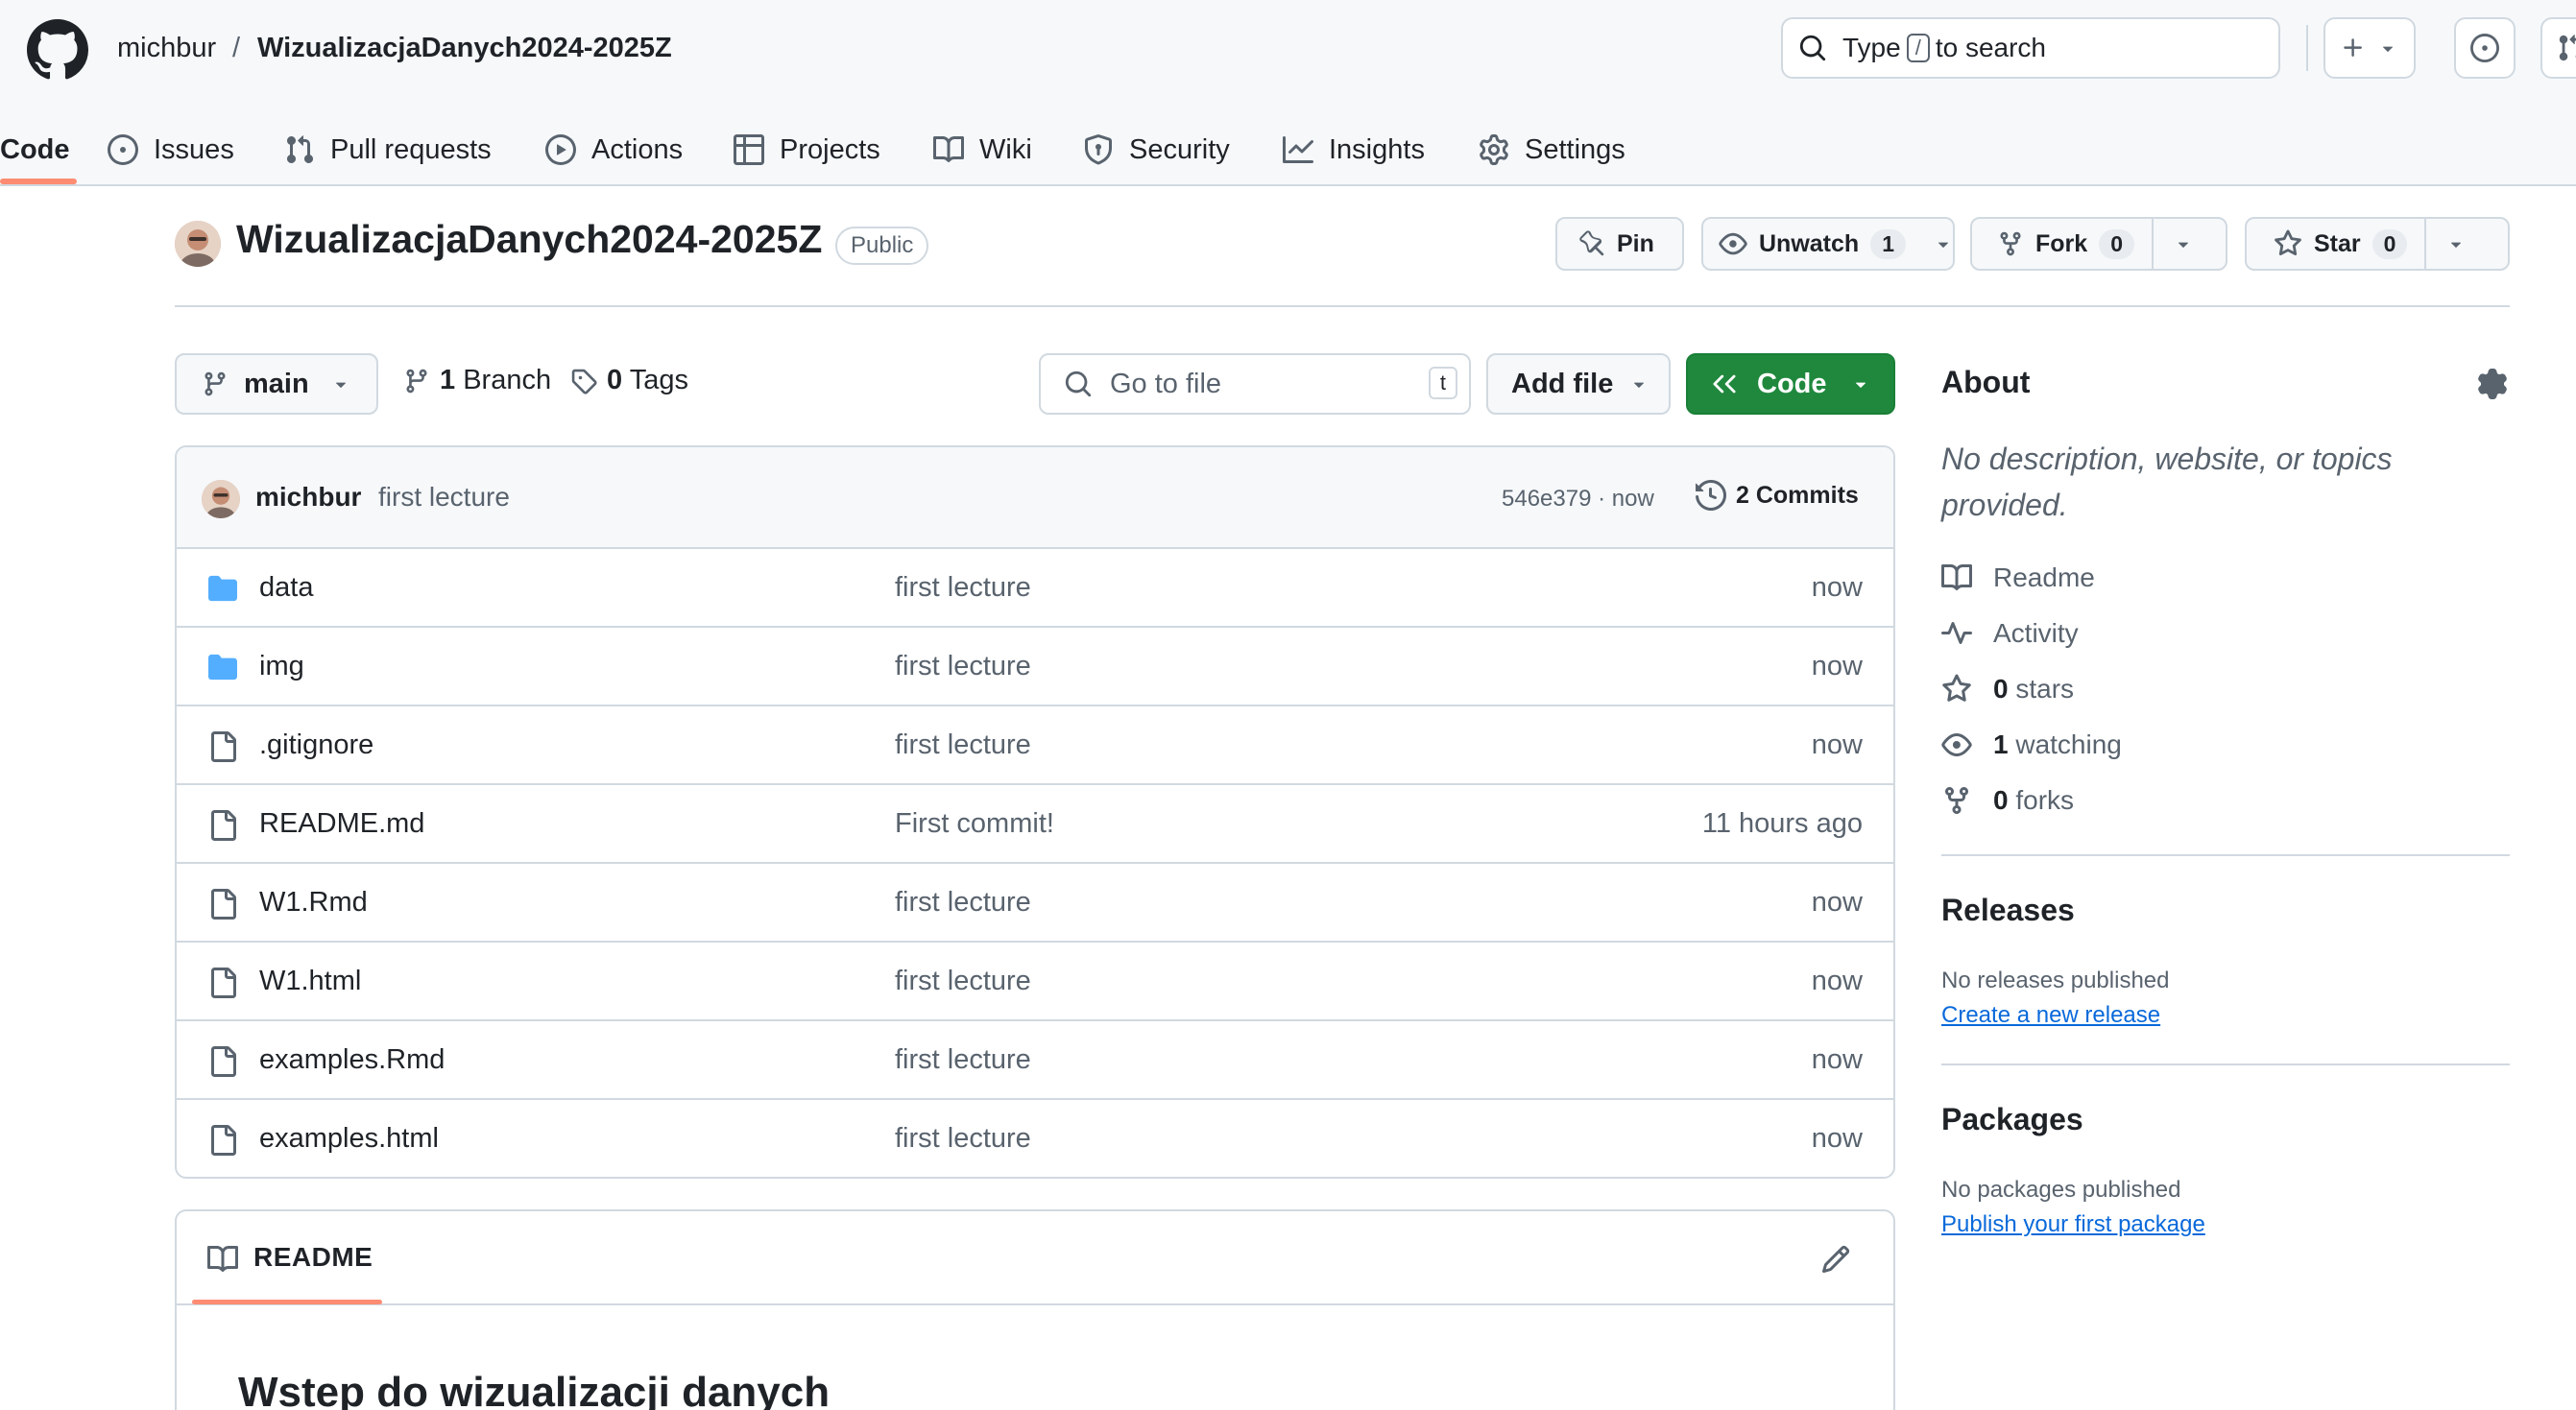 The height and width of the screenshot is (1410, 2576). Describe the element at coordinates (310, 981) in the screenshot. I see `file-name: W1.html` at that location.